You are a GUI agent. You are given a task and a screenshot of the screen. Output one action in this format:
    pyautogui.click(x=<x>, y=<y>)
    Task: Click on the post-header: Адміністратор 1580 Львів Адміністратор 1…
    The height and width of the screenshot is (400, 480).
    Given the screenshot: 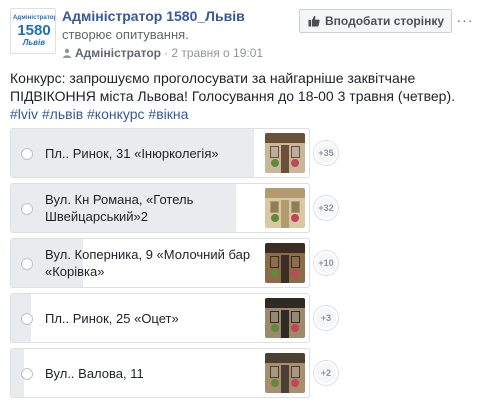 What is the action you would take?
    pyautogui.click(x=242, y=38)
    